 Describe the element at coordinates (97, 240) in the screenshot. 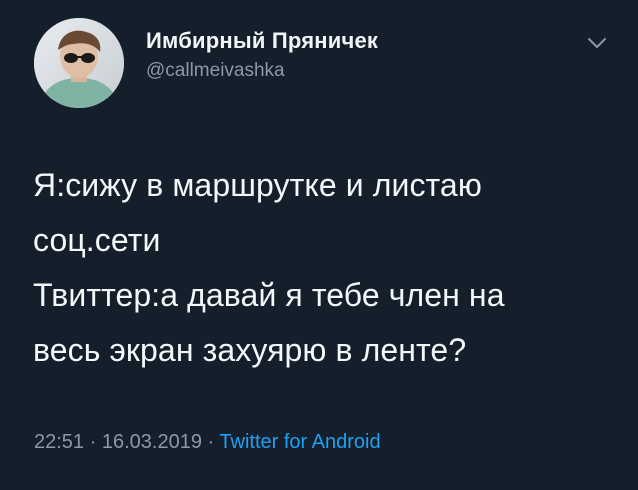

I see `tweet-text-line: соц.сети` at that location.